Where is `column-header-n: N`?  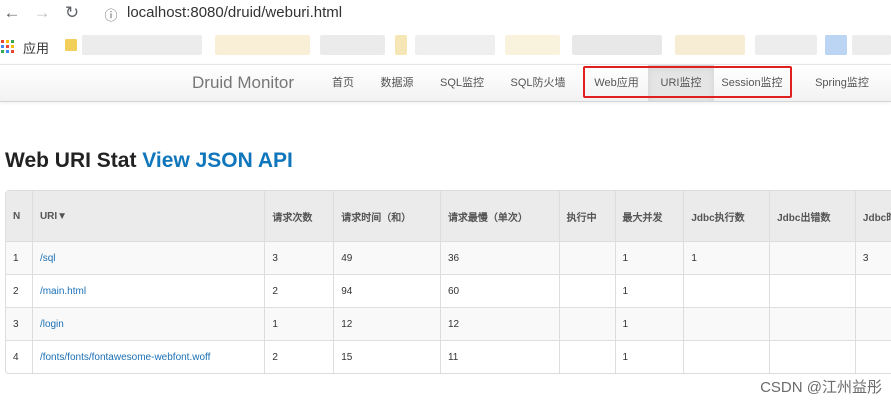 column-header-n: N is located at coordinates (19, 216).